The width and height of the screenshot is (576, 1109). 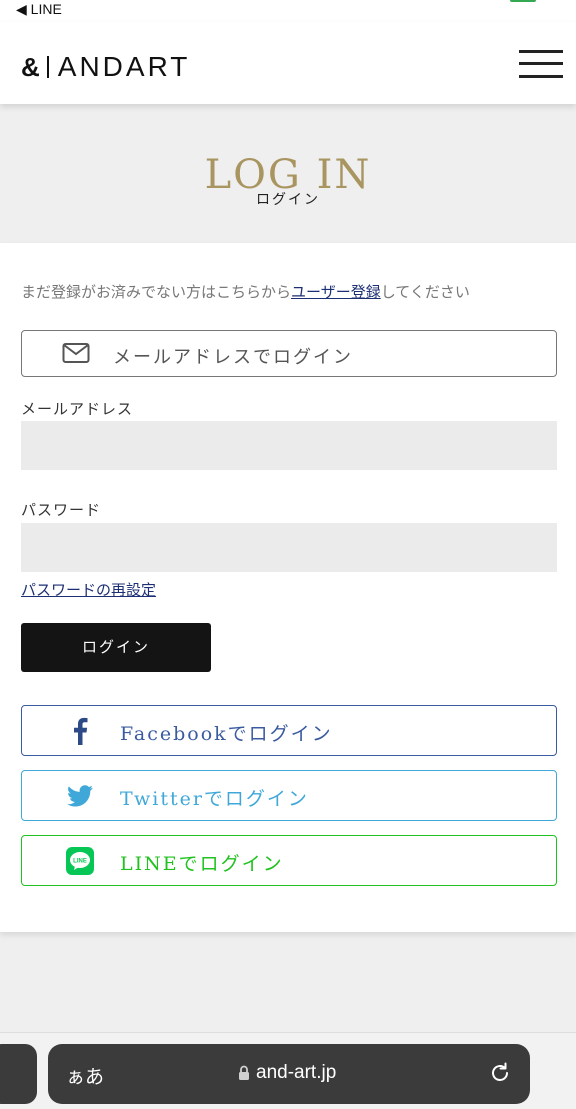 What do you see at coordinates (288, 11) in the screenshot?
I see `status-bar: ◀ LINE` at bounding box center [288, 11].